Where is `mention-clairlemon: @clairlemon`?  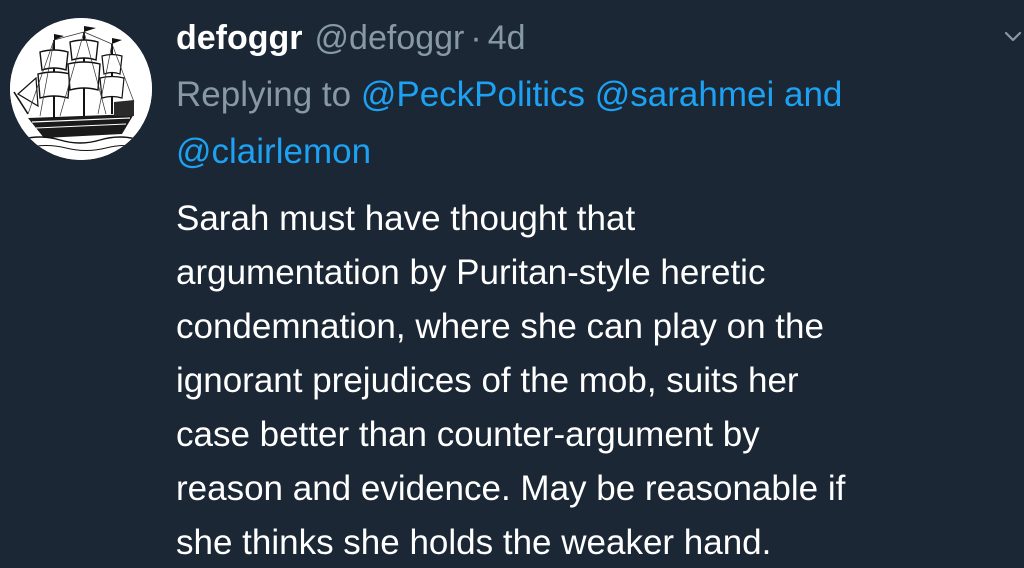
mention-clairlemon: @clairlemon is located at coordinates (273, 151).